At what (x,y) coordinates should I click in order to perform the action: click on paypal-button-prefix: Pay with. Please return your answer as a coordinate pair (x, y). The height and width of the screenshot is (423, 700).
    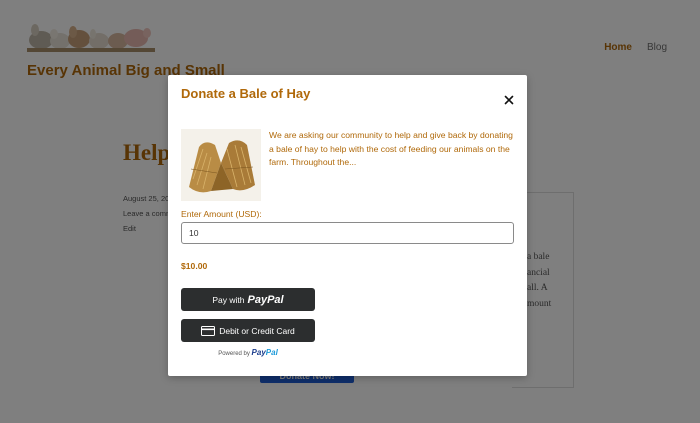
    Looking at the image, I should click on (228, 299).